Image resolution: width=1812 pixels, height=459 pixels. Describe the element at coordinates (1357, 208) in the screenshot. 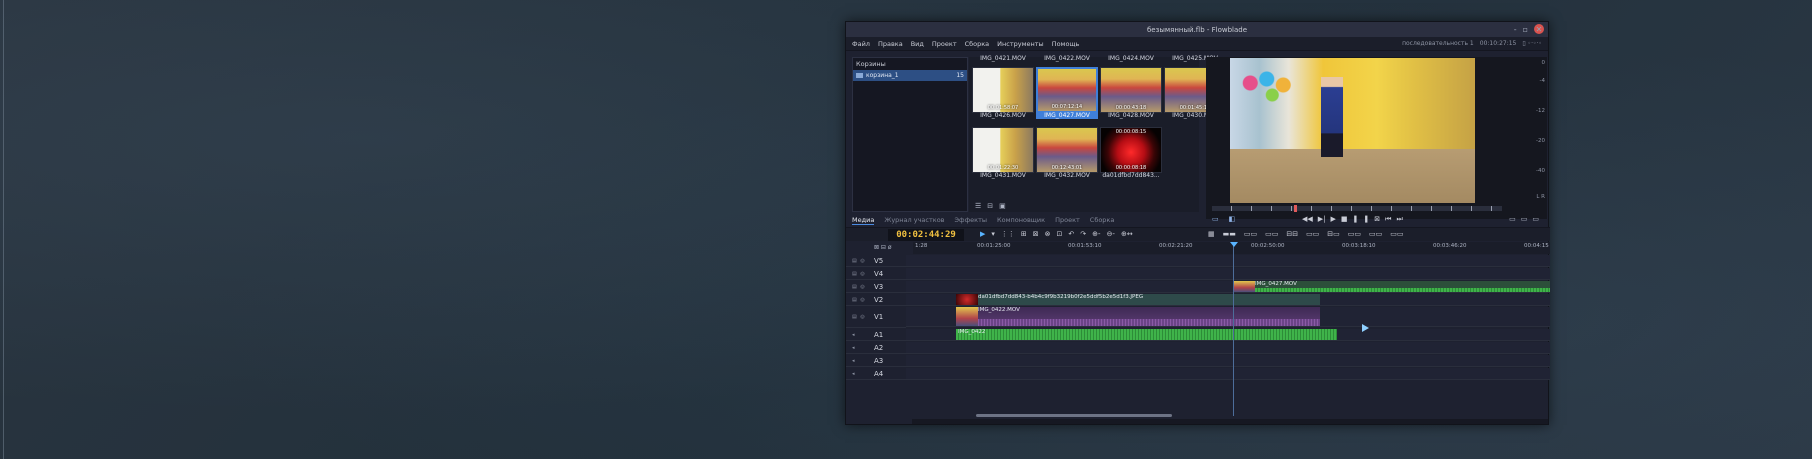

I see `monitor-scrubber` at that location.